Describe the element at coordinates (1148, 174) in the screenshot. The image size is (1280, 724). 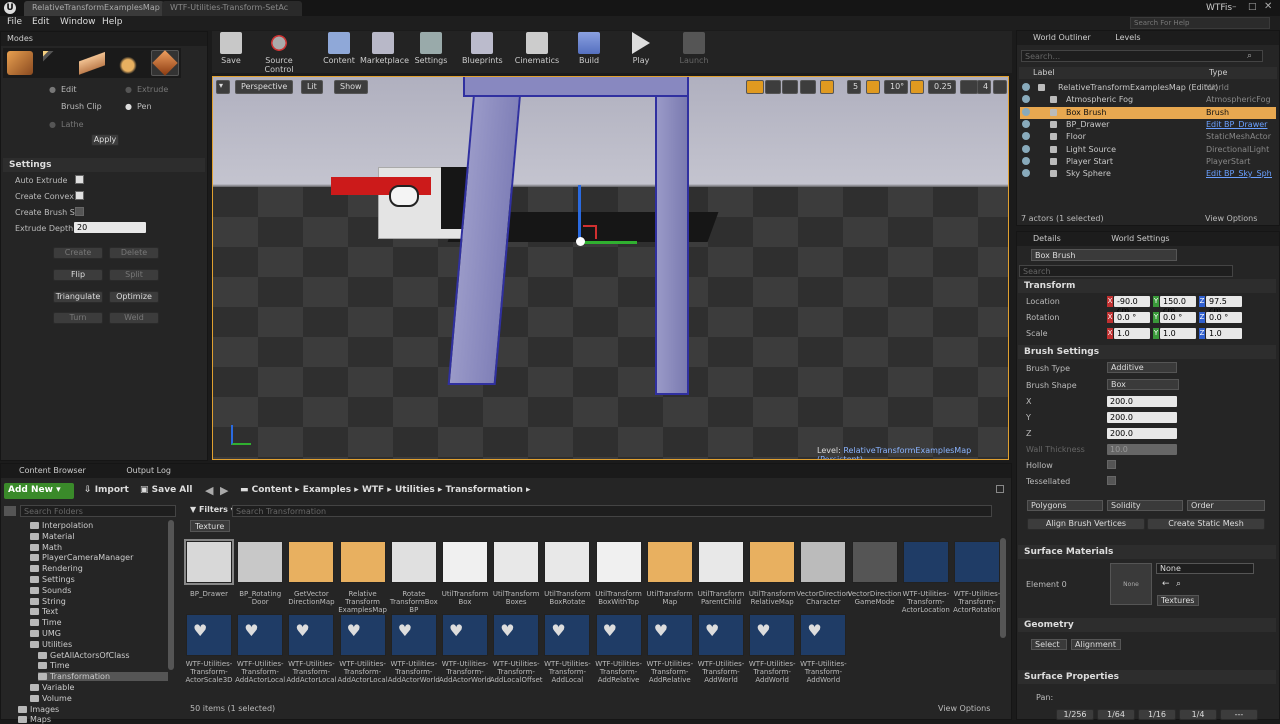
I see `outliner-row: Sky Sphere Edit BP_Sky_Sphe` at that location.